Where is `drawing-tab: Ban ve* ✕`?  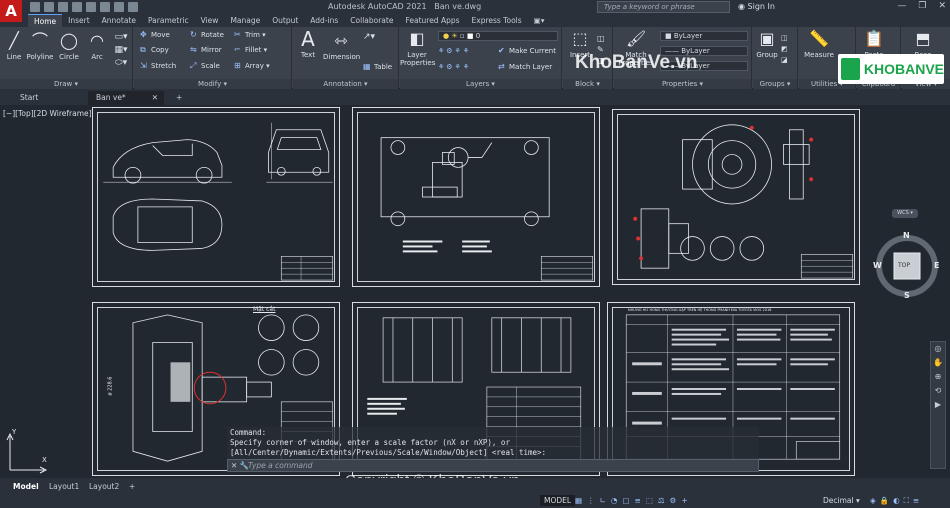 drawing-tab: Ban ve* ✕ is located at coordinates (126, 98).